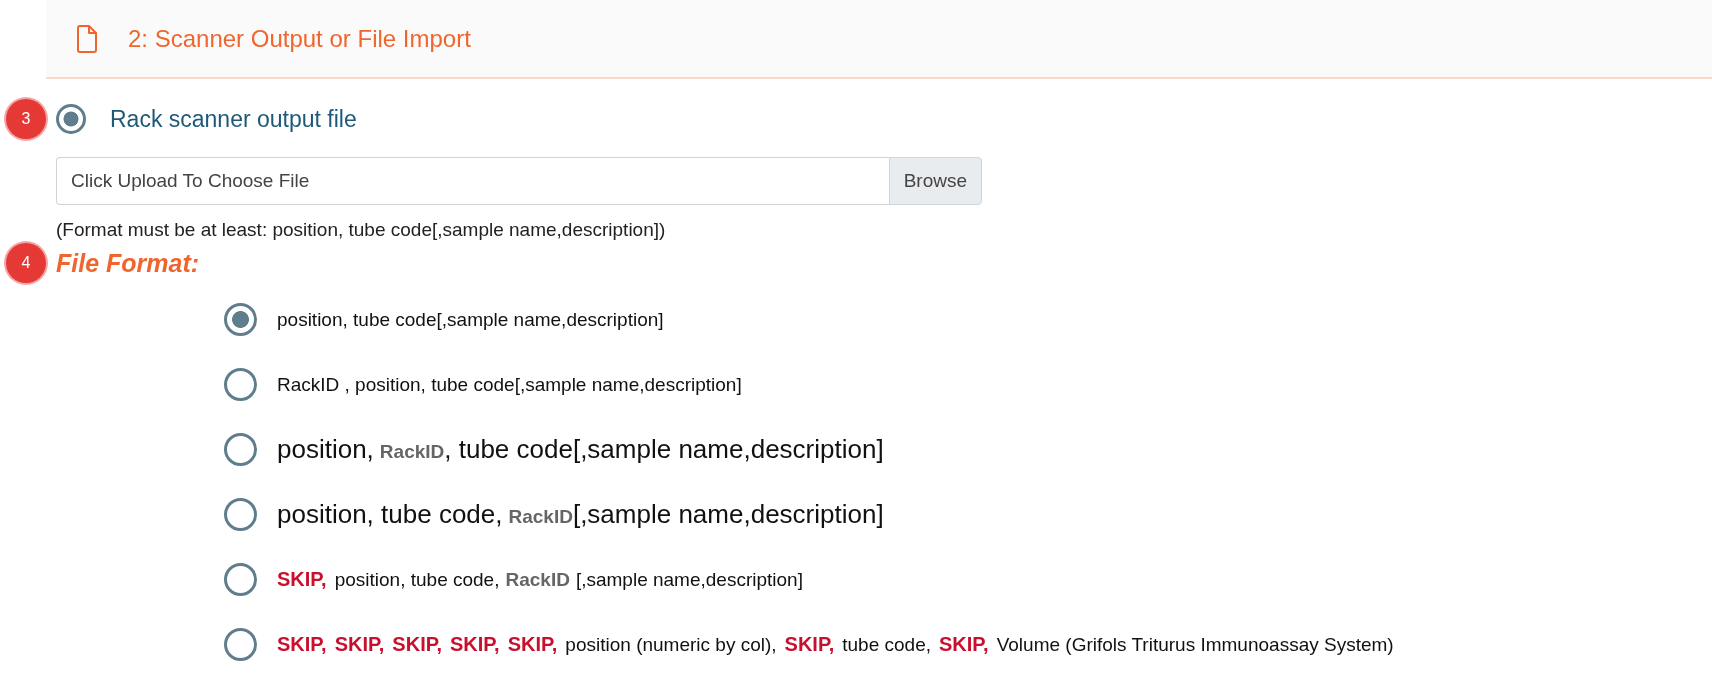 This screenshot has width=1712, height=695. What do you see at coordinates (299, 38) in the screenshot?
I see `section-title: 2: Scanner Output or File Import` at bounding box center [299, 38].